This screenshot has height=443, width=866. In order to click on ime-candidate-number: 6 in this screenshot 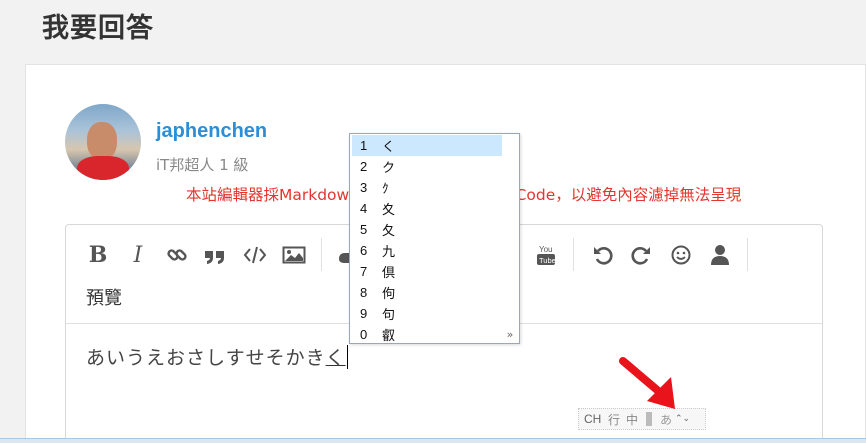, I will do `click(364, 250)`.